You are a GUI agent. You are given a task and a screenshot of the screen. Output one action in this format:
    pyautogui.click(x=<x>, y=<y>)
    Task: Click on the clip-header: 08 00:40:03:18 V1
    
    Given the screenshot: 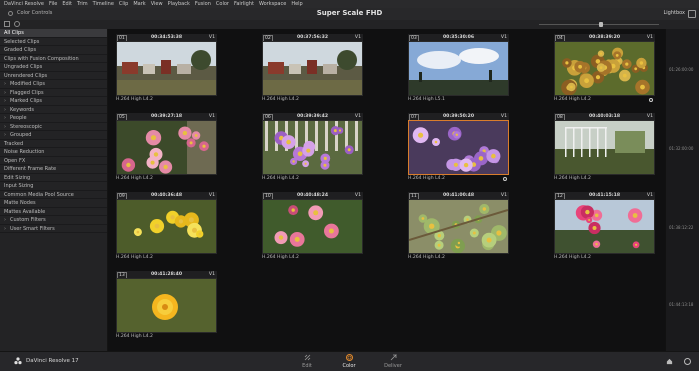 What is the action you would take?
    pyautogui.click(x=604, y=117)
    